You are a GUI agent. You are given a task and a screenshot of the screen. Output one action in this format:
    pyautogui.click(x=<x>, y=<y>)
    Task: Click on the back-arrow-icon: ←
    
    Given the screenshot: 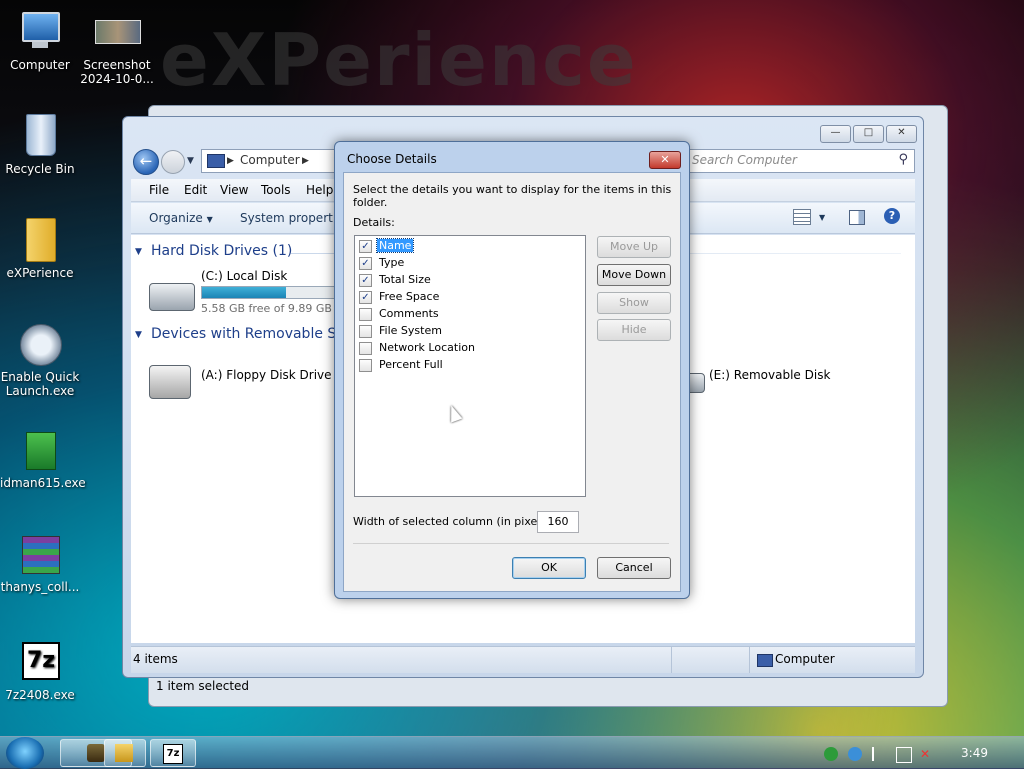 What is the action you would take?
    pyautogui.click(x=146, y=162)
    